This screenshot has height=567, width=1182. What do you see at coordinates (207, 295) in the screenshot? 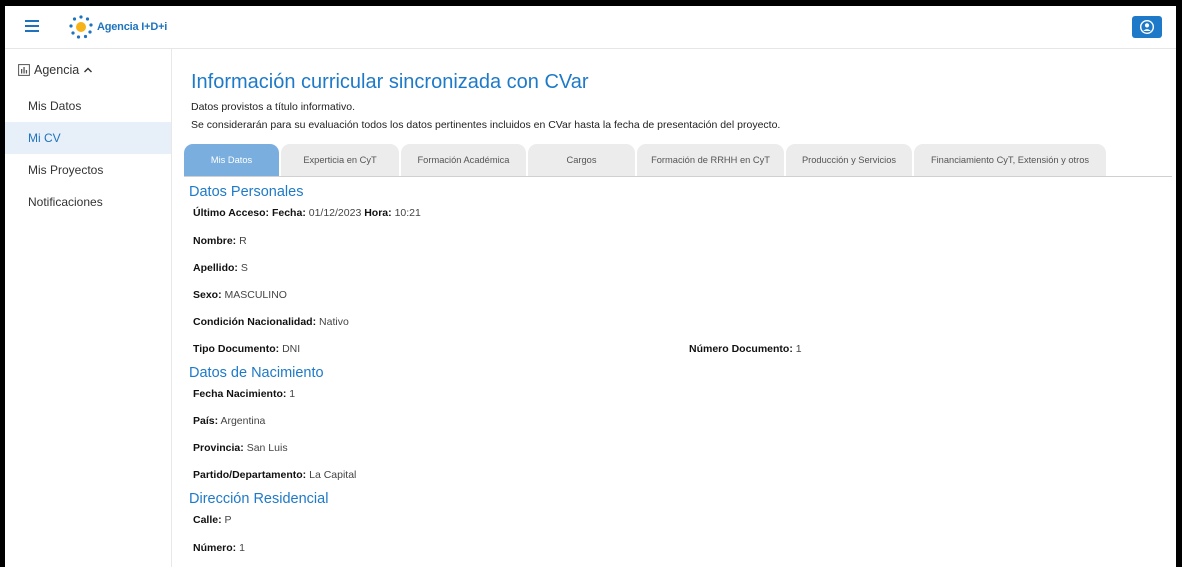
I see `field-label: Sexo:` at bounding box center [207, 295].